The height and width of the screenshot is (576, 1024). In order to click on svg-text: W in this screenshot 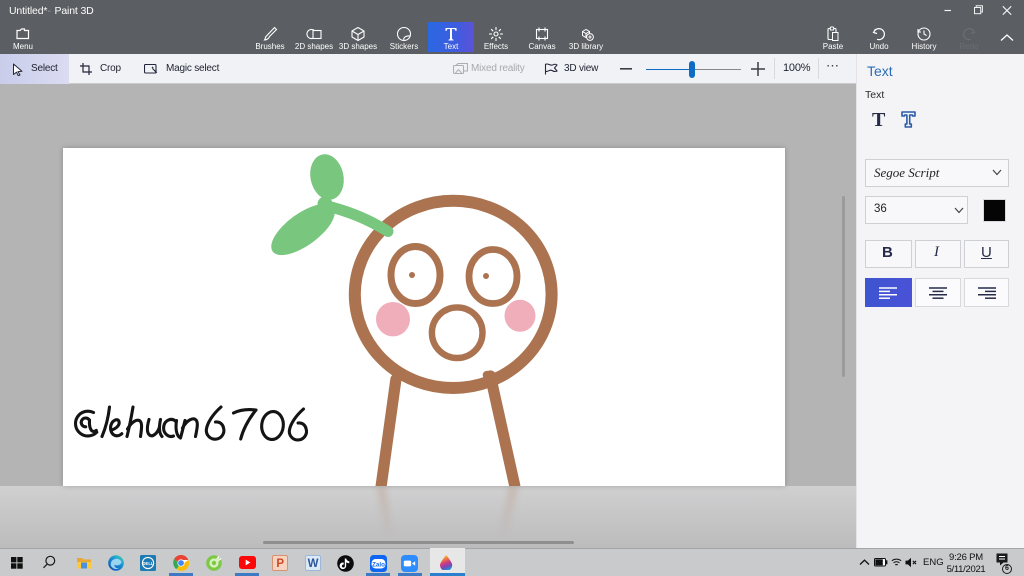, I will do `click(313, 564)`.